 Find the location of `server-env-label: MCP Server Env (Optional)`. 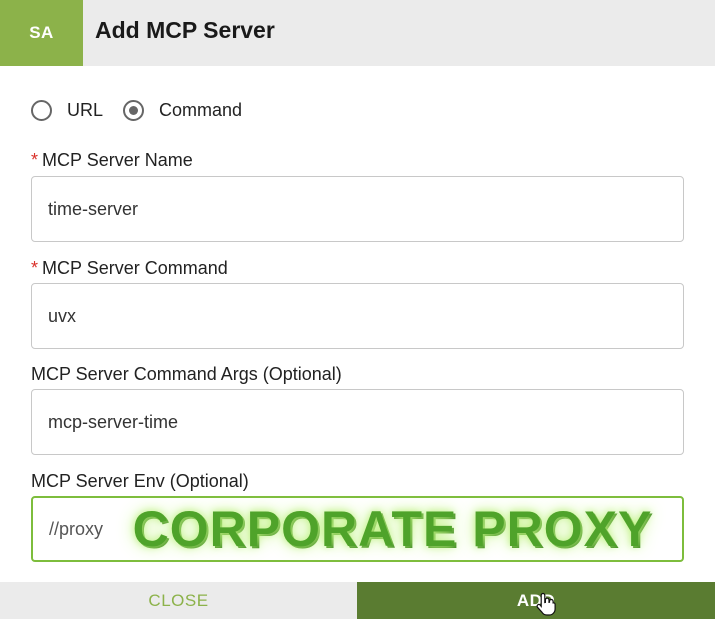

server-env-label: MCP Server Env (Optional) is located at coordinates (140, 481).